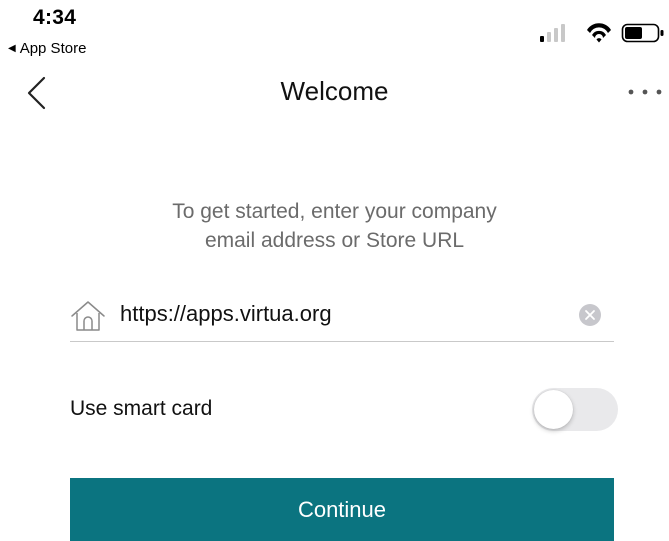 This screenshot has height=541, width=669. Describe the element at coordinates (553, 409) in the screenshot. I see `toggle-knob` at that location.